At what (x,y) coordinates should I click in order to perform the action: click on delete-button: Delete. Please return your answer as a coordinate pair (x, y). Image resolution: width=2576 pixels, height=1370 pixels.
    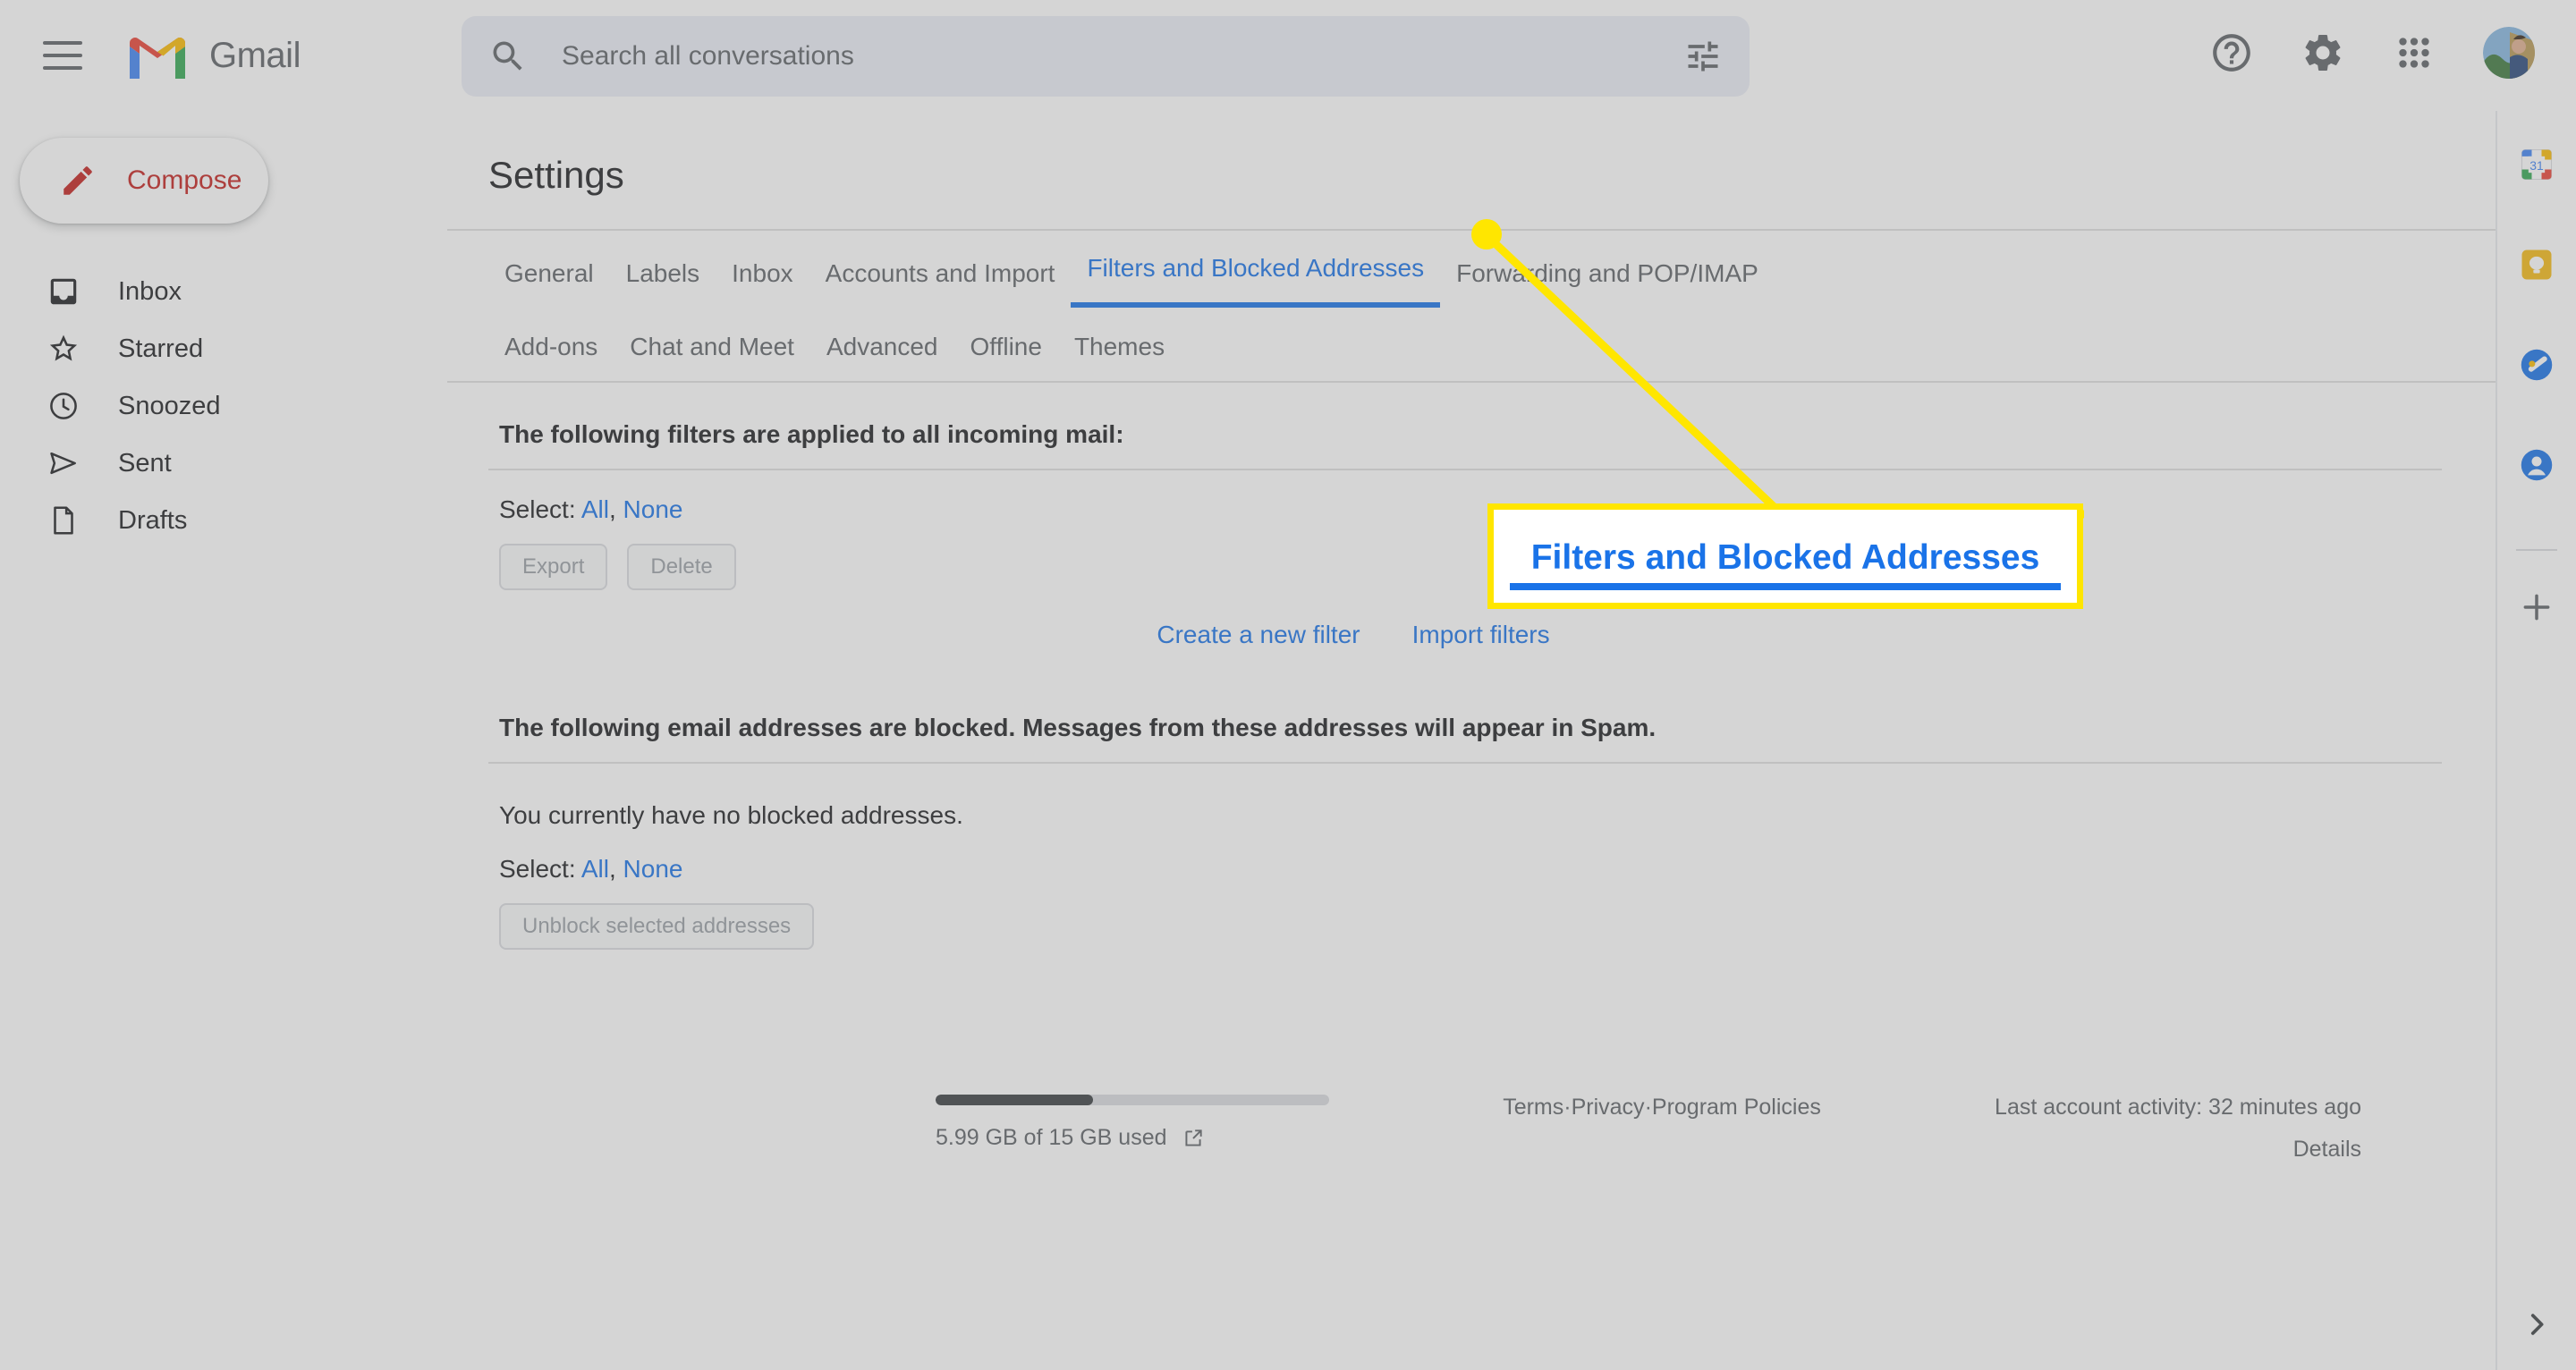
    Looking at the image, I should click on (681, 567).